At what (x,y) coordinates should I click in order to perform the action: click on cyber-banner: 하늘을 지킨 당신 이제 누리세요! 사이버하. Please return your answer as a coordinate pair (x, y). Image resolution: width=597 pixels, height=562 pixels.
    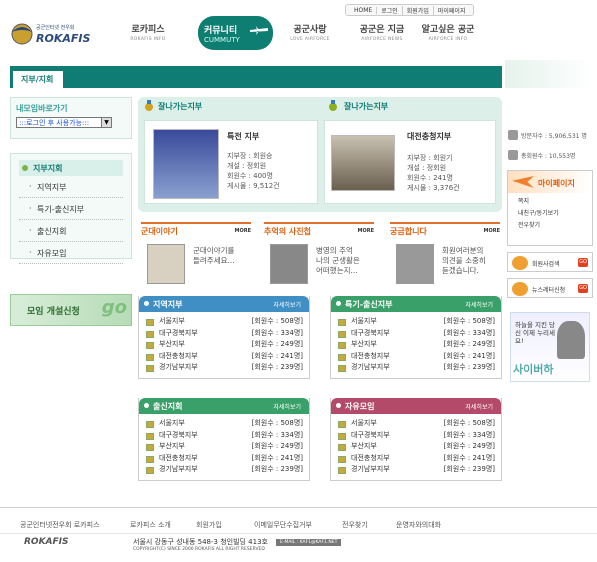
    Looking at the image, I should click on (550, 347).